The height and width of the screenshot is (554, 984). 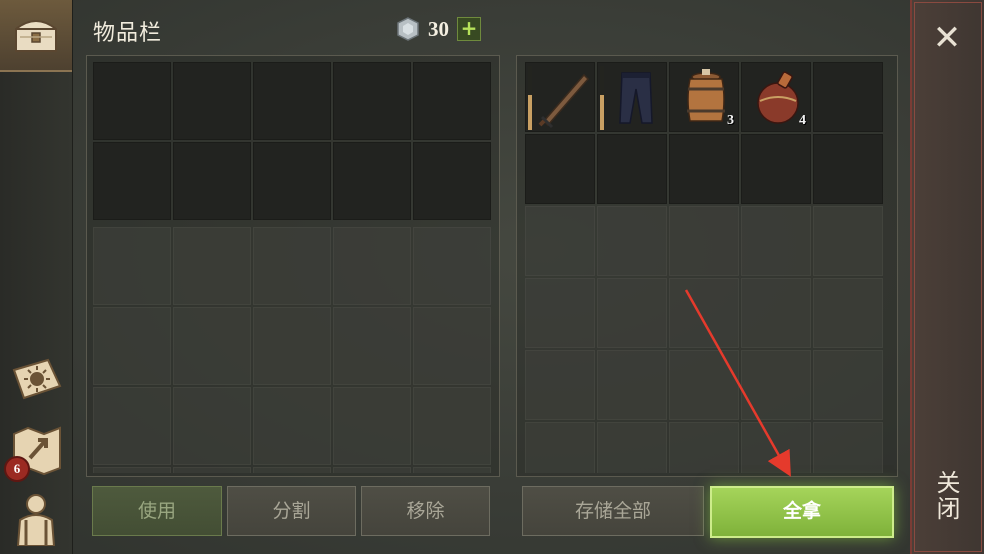 What do you see at coordinates (802, 512) in the screenshot?
I see `take-all-button: 全拿` at bounding box center [802, 512].